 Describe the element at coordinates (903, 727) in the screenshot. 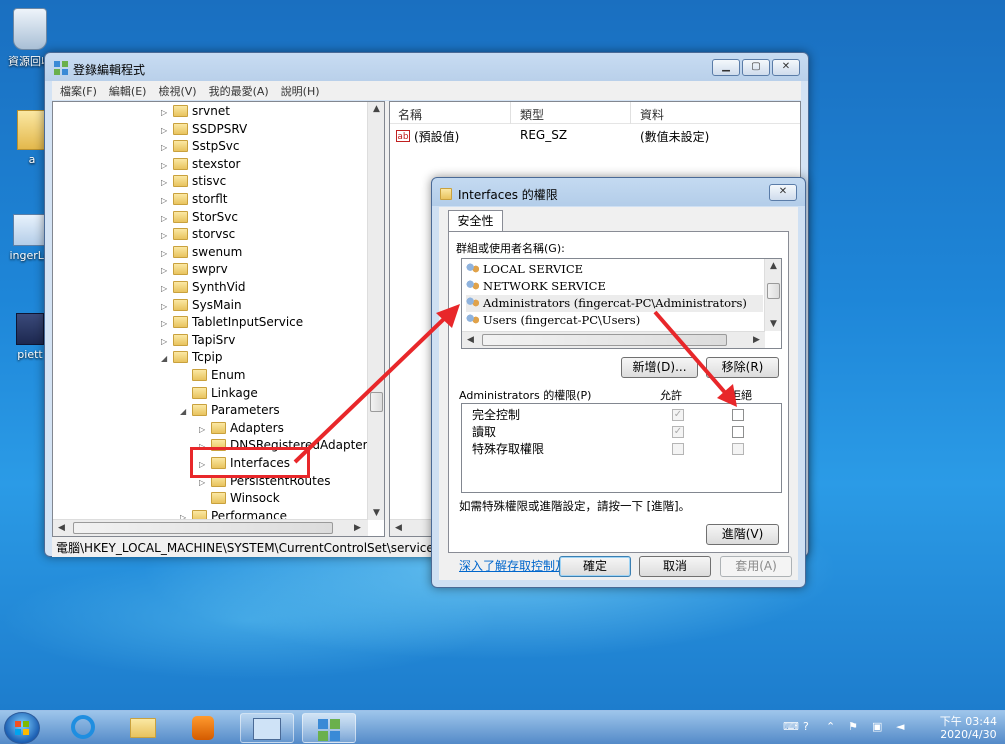

I see `volume-icon: ◄` at that location.